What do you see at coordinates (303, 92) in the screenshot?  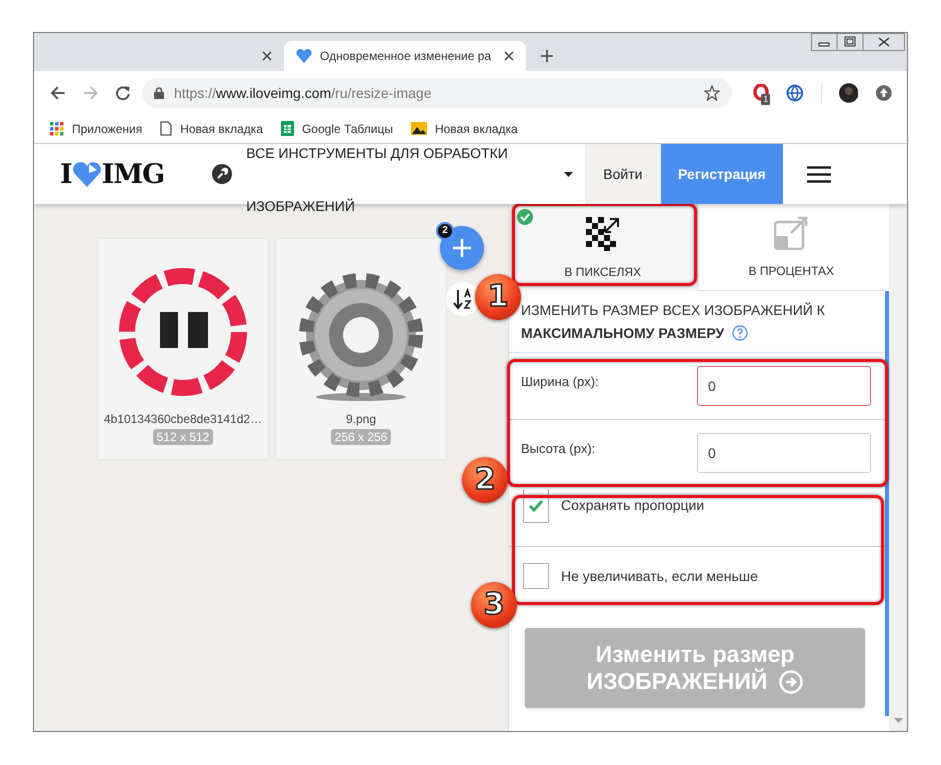 I see `url-text: https://www.iloveimg.com/ru/resize-image` at bounding box center [303, 92].